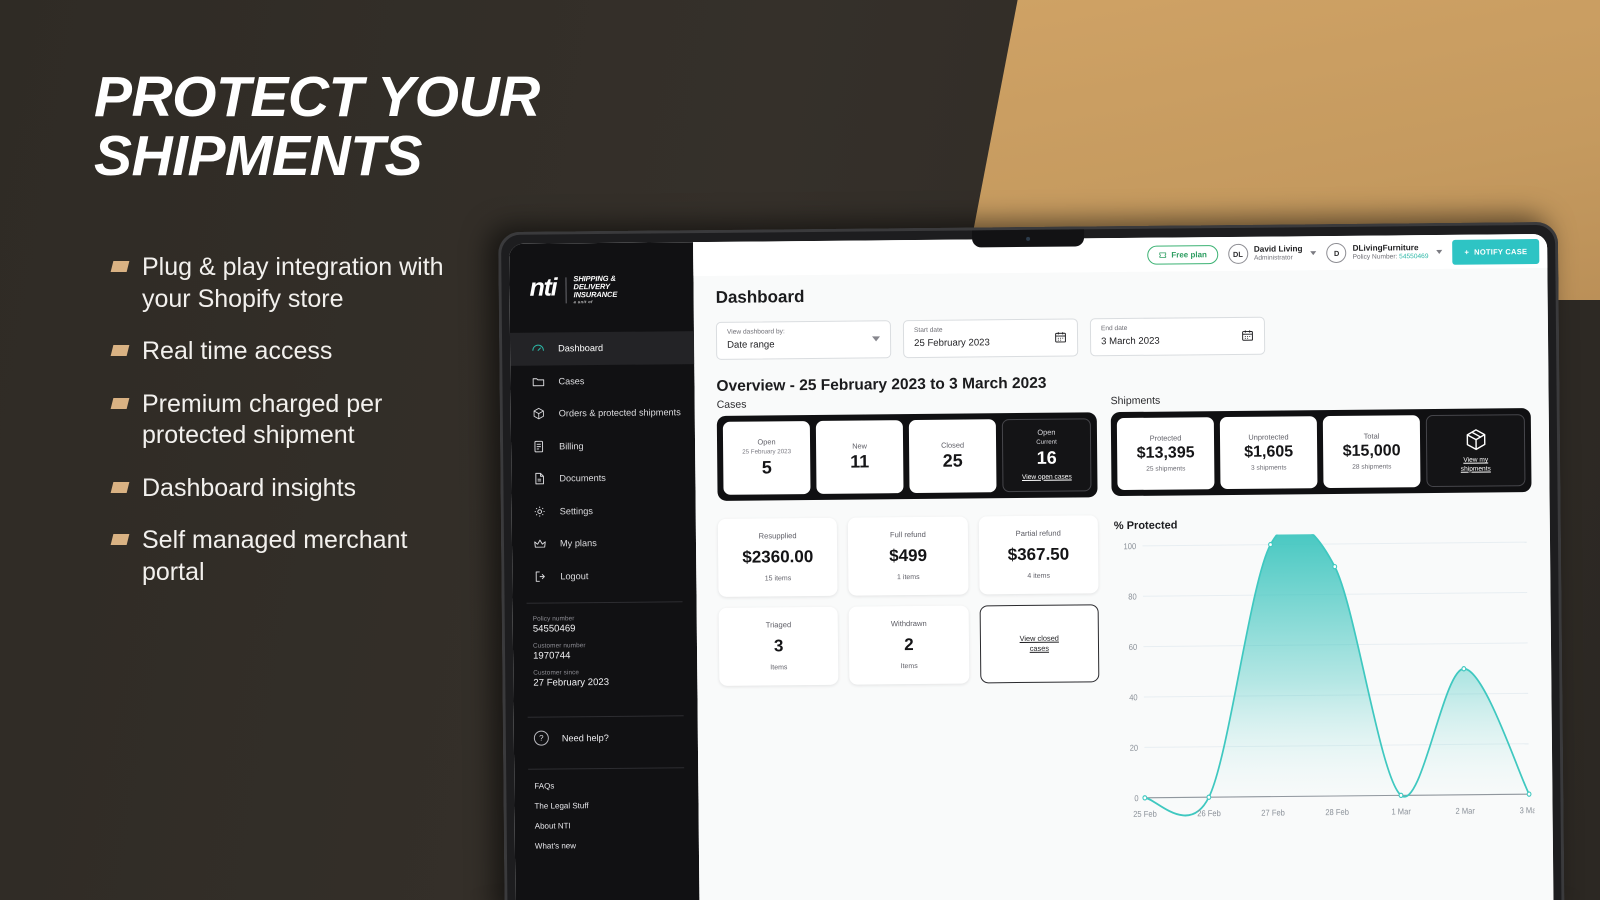  Describe the element at coordinates (1046, 455) in the screenshot. I see `stat-card-open-current: Open Current 16 View open cases` at that location.